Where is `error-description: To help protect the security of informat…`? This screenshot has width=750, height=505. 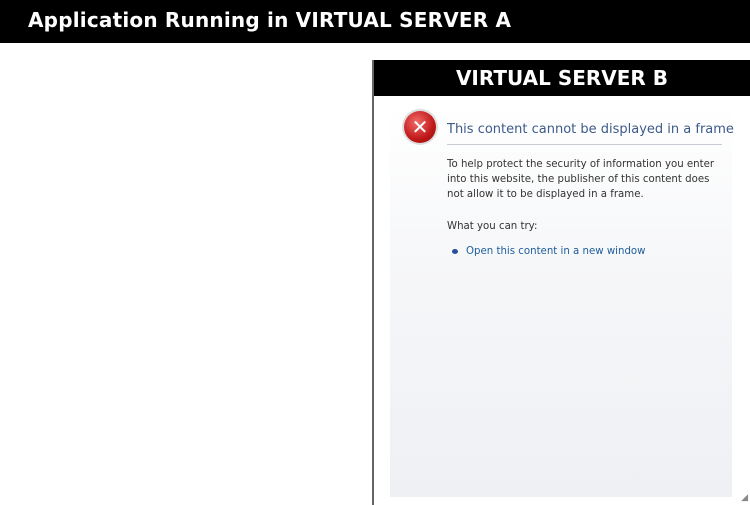
error-description: To help protect the security of informat… is located at coordinates (581, 179).